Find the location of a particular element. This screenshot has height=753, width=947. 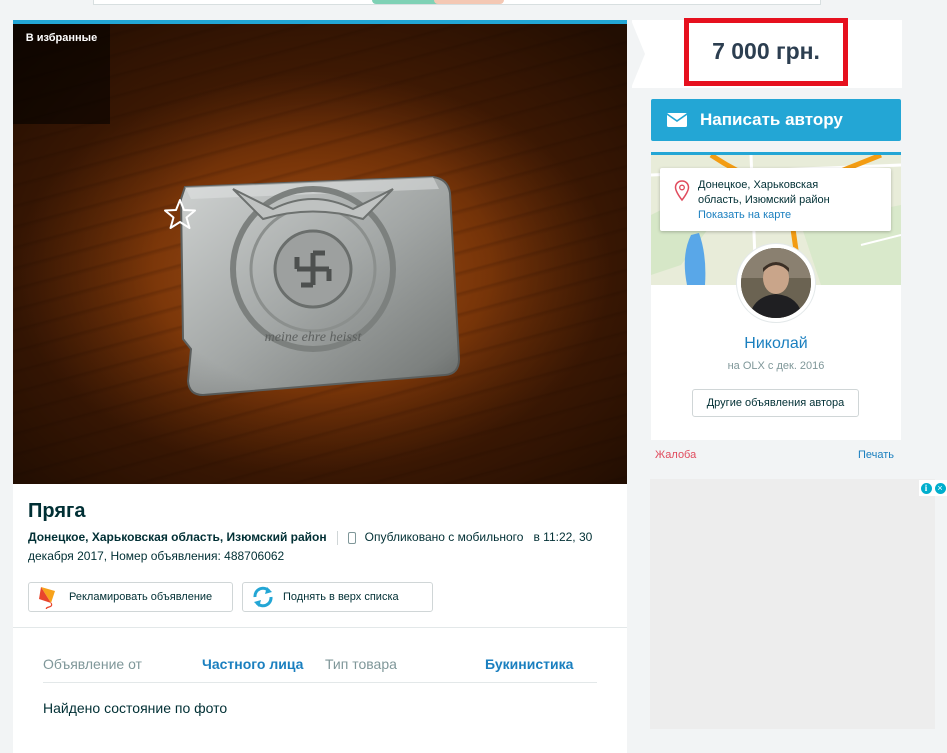

ad-title: Пряга is located at coordinates (57, 511).